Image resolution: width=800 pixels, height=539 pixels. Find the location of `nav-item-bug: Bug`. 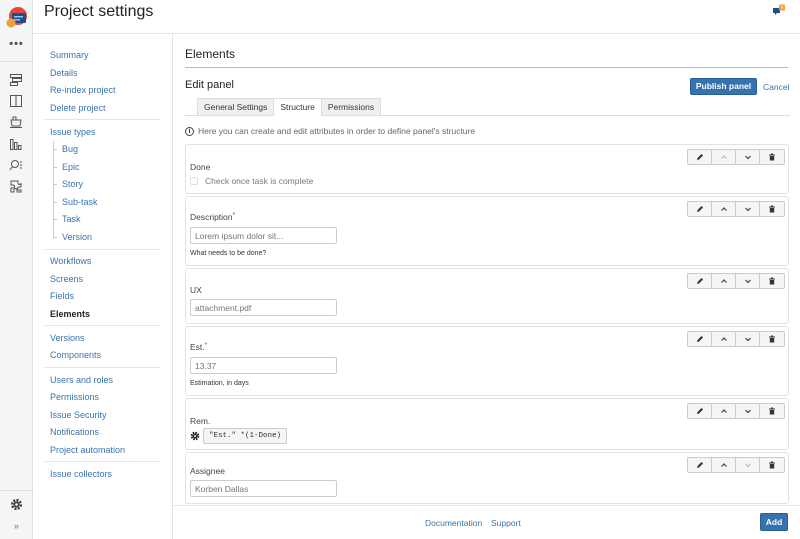

nav-item-bug: Bug is located at coordinates (70, 149).